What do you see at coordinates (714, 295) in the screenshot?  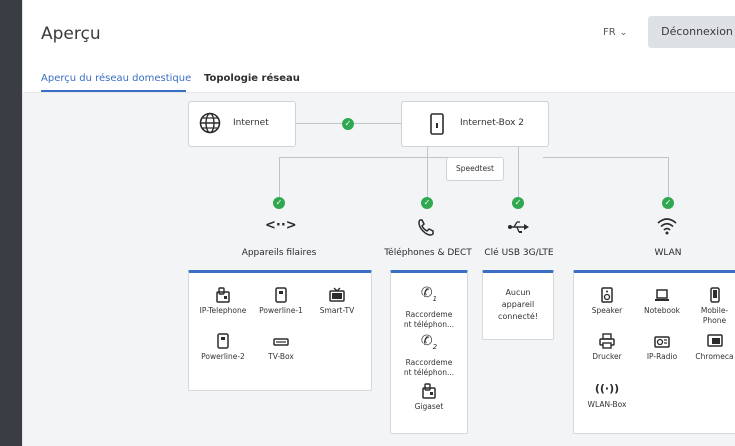 I see `mobile-phone-icon` at bounding box center [714, 295].